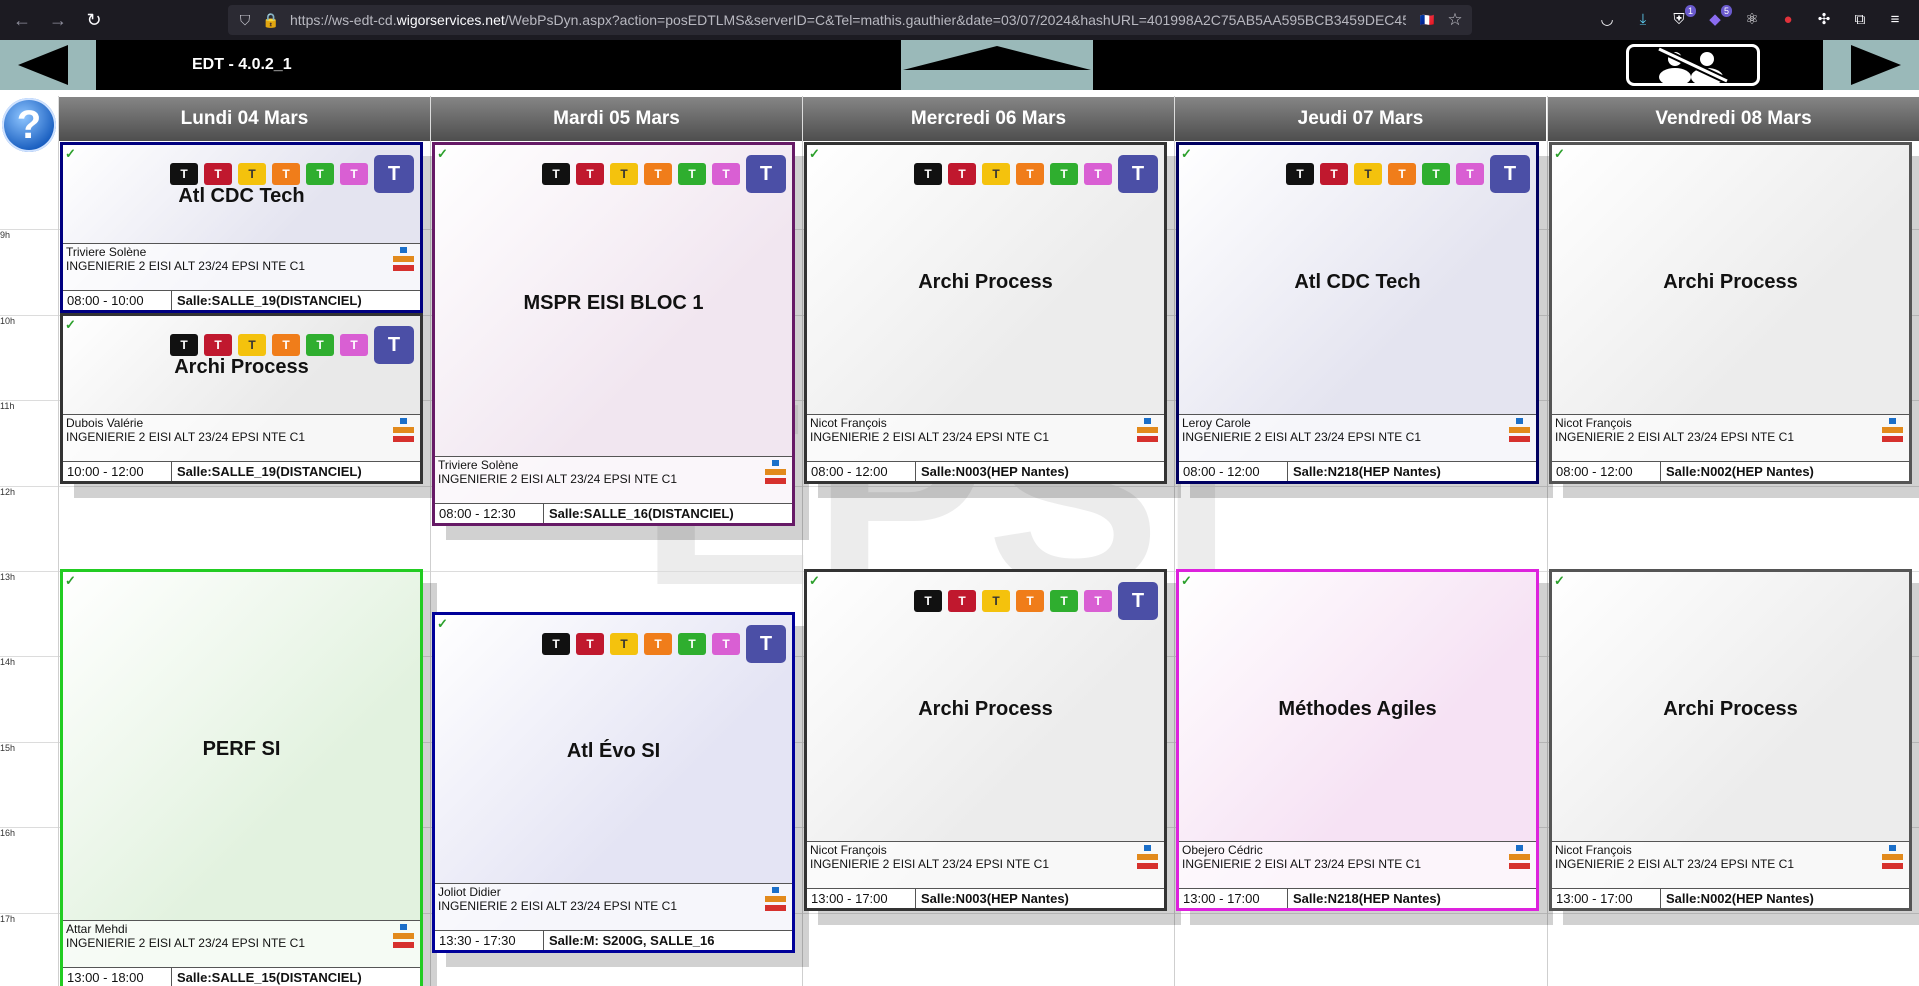  Describe the element at coordinates (1752, 20) in the screenshot. I see `react-devtools-icon: ⚛` at that location.